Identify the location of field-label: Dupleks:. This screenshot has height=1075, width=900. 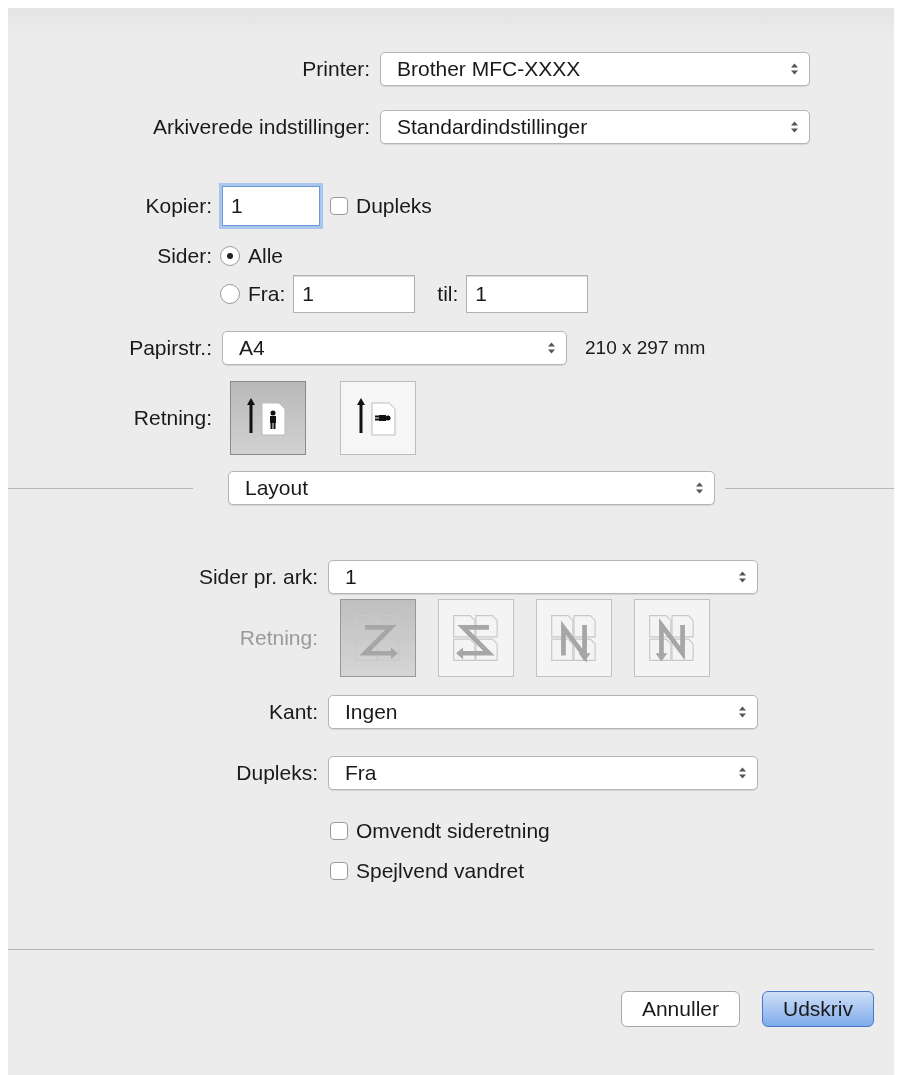
(276, 773).